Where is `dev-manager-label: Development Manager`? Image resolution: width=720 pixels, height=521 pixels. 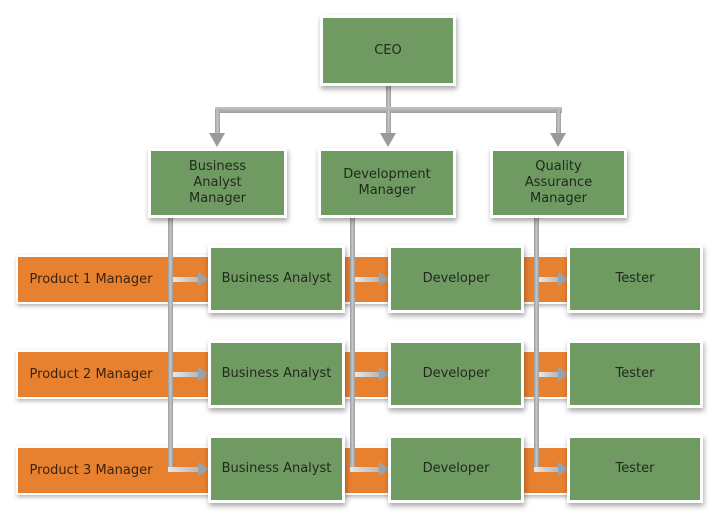
dev-manager-label: Development Manager is located at coordinates (387, 182).